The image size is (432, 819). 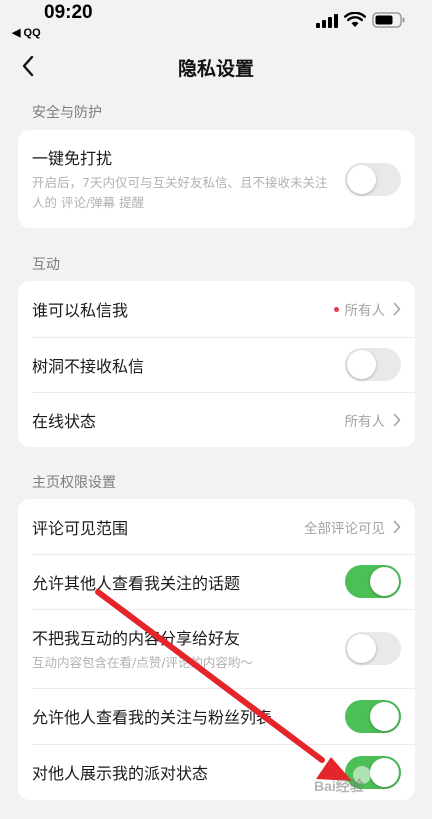 What do you see at coordinates (373, 581) in the screenshot?
I see `topics-toggle` at bounding box center [373, 581].